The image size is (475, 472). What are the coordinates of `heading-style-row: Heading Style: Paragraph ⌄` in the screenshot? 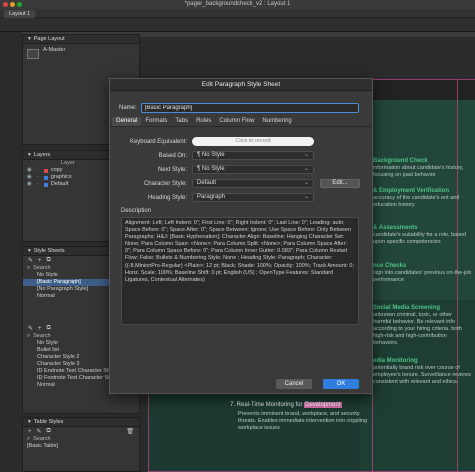 It's located at (212, 197).